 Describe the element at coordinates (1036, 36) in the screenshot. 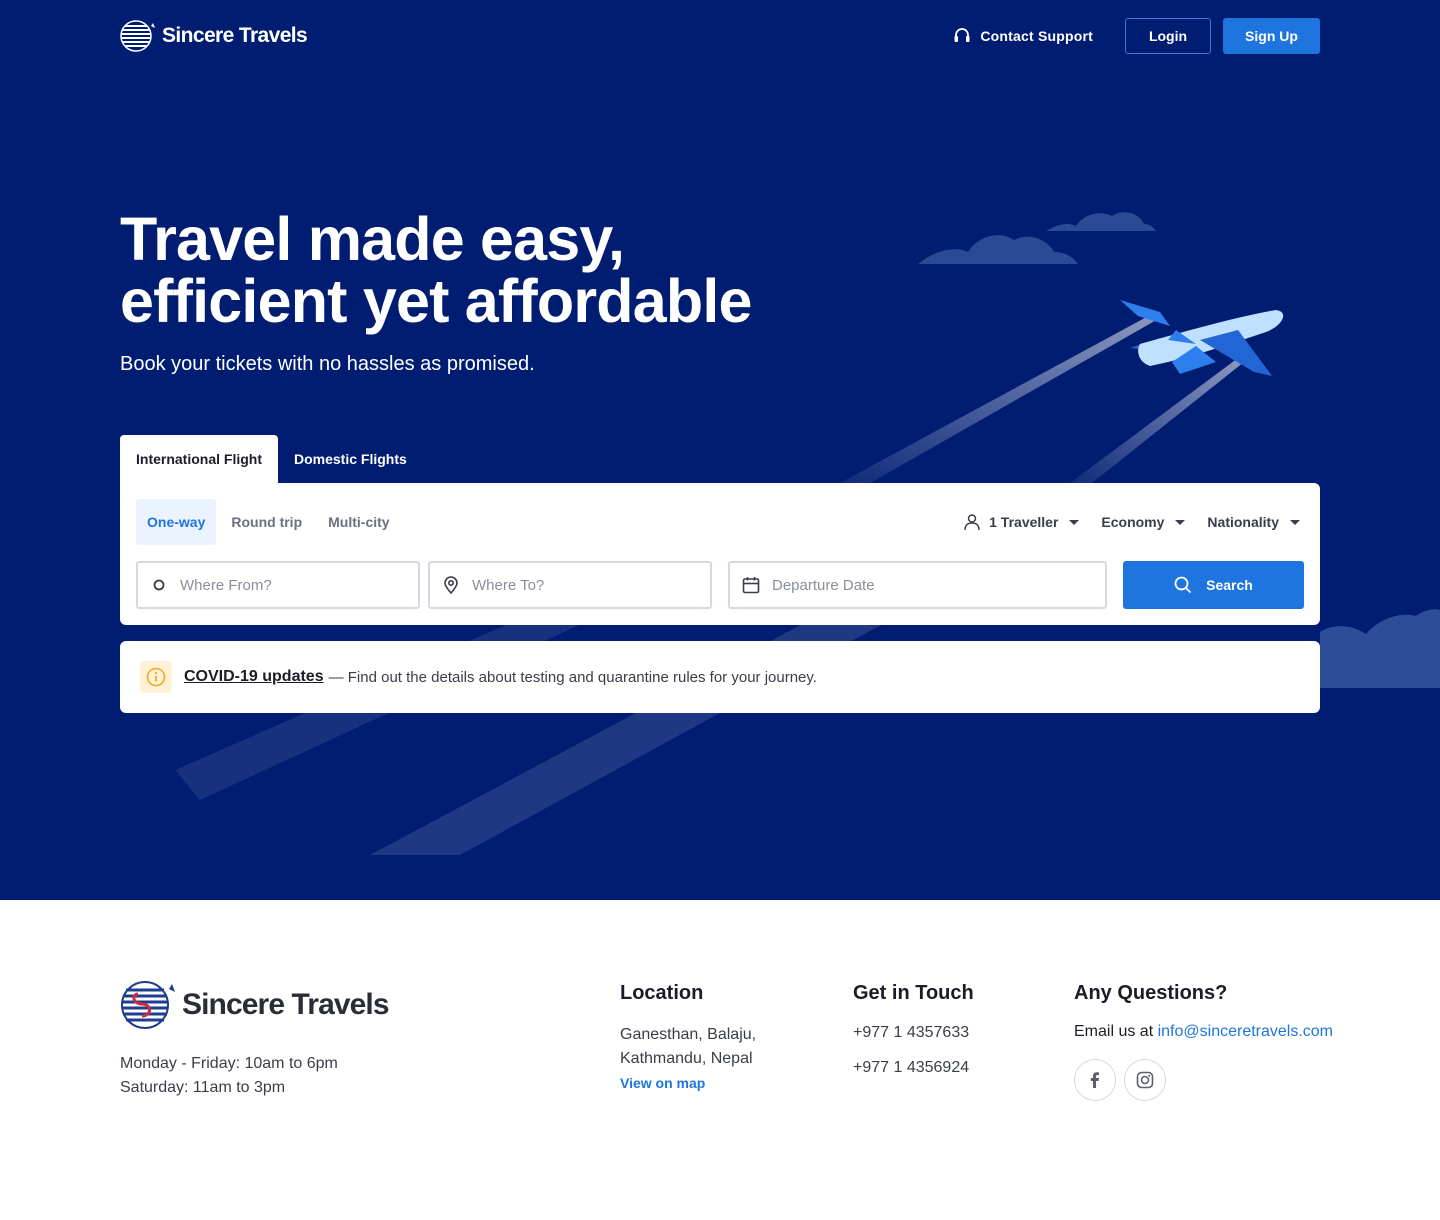

I see `contact-support-label: Contact Support` at that location.